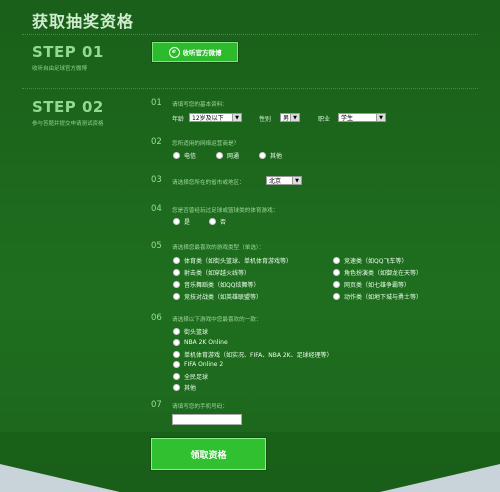 The height and width of the screenshot is (492, 500). What do you see at coordinates (208, 118) in the screenshot?
I see `age-value: 12岁及以下` at bounding box center [208, 118].